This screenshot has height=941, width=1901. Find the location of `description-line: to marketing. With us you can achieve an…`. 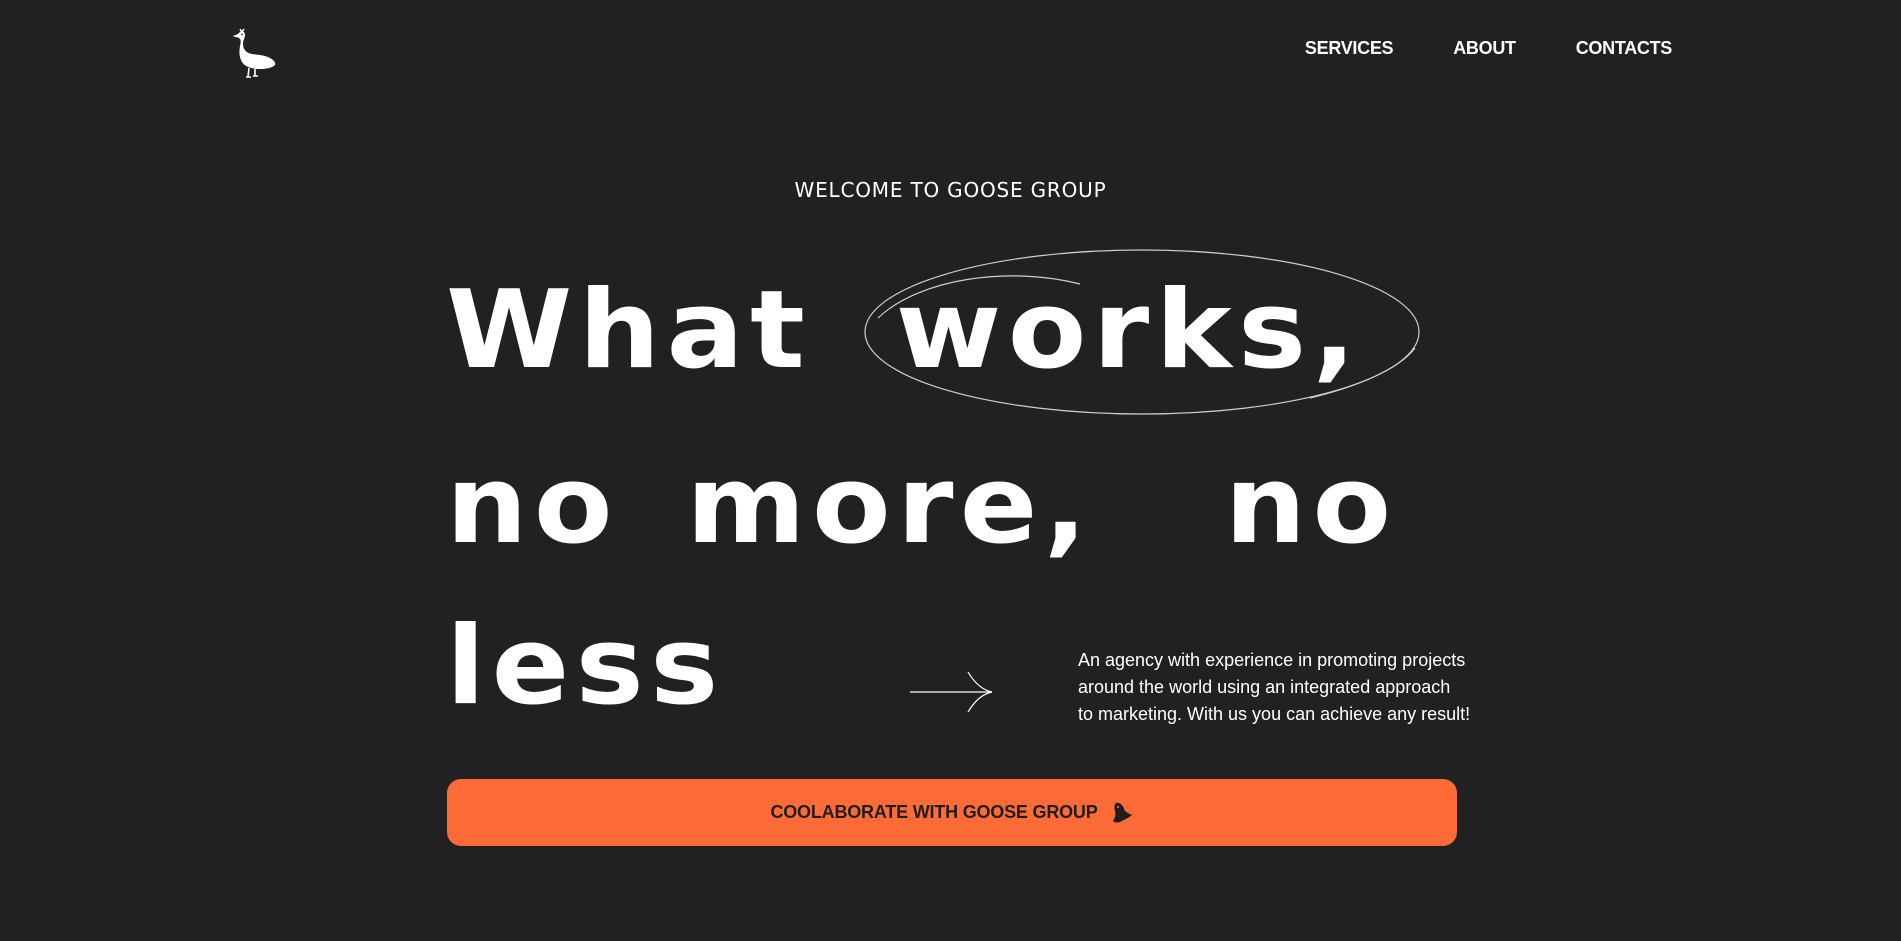

description-line: to marketing. With us you can achieve an… is located at coordinates (1274, 714).